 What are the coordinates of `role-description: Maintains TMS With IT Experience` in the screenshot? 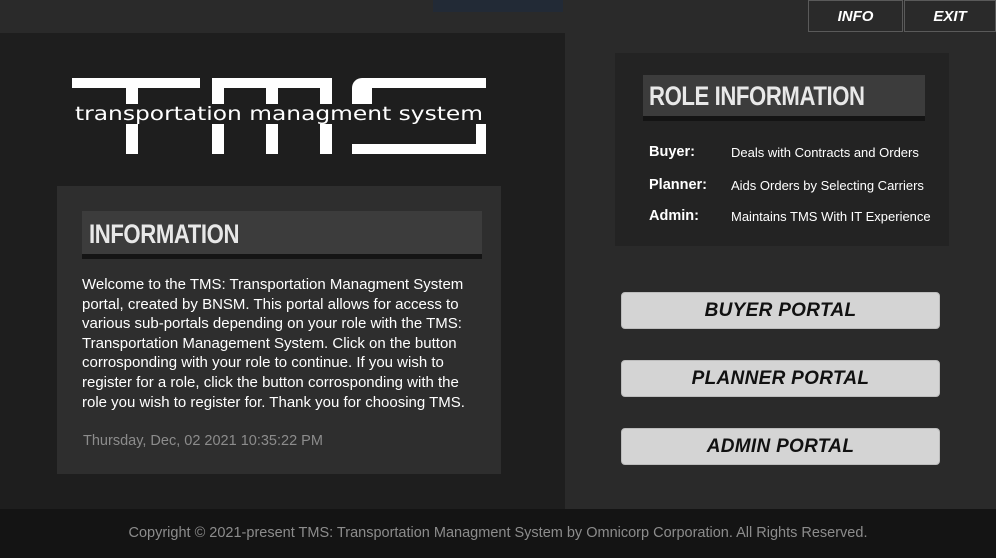 It's located at (831, 216).